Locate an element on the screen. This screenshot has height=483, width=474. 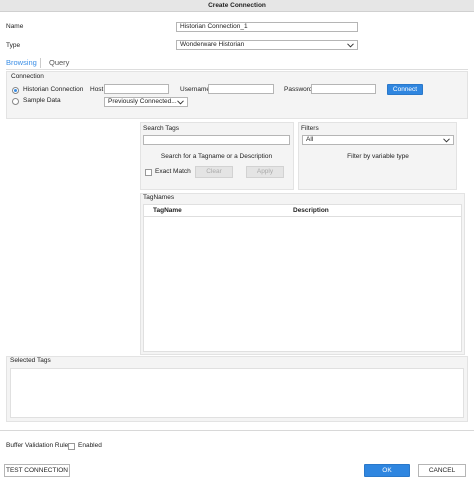
username-input is located at coordinates (241, 89).